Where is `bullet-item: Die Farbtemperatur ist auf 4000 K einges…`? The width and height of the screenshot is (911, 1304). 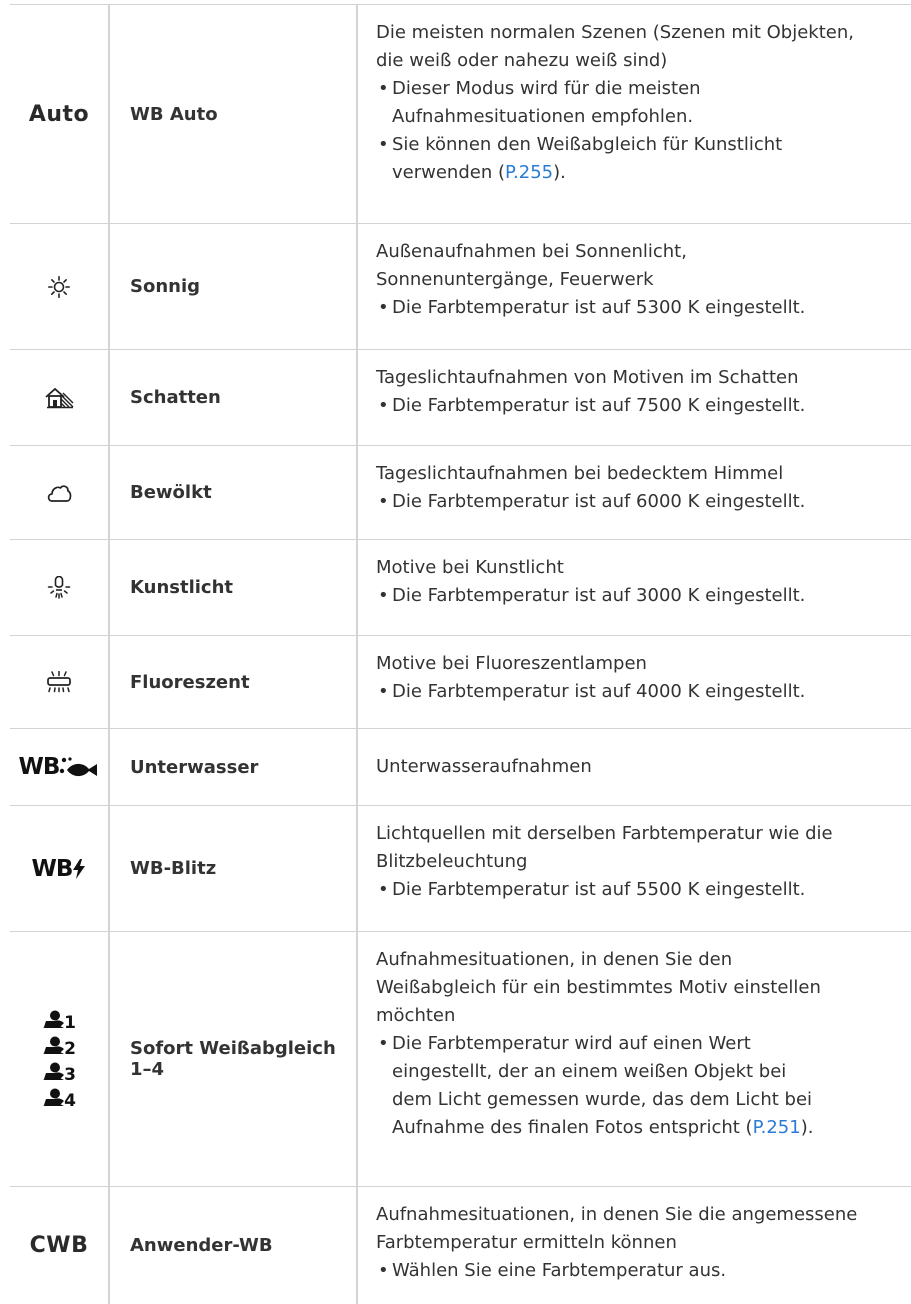
bullet-item: Die Farbtemperatur ist auf 4000 K einges… is located at coordinates (634, 692).